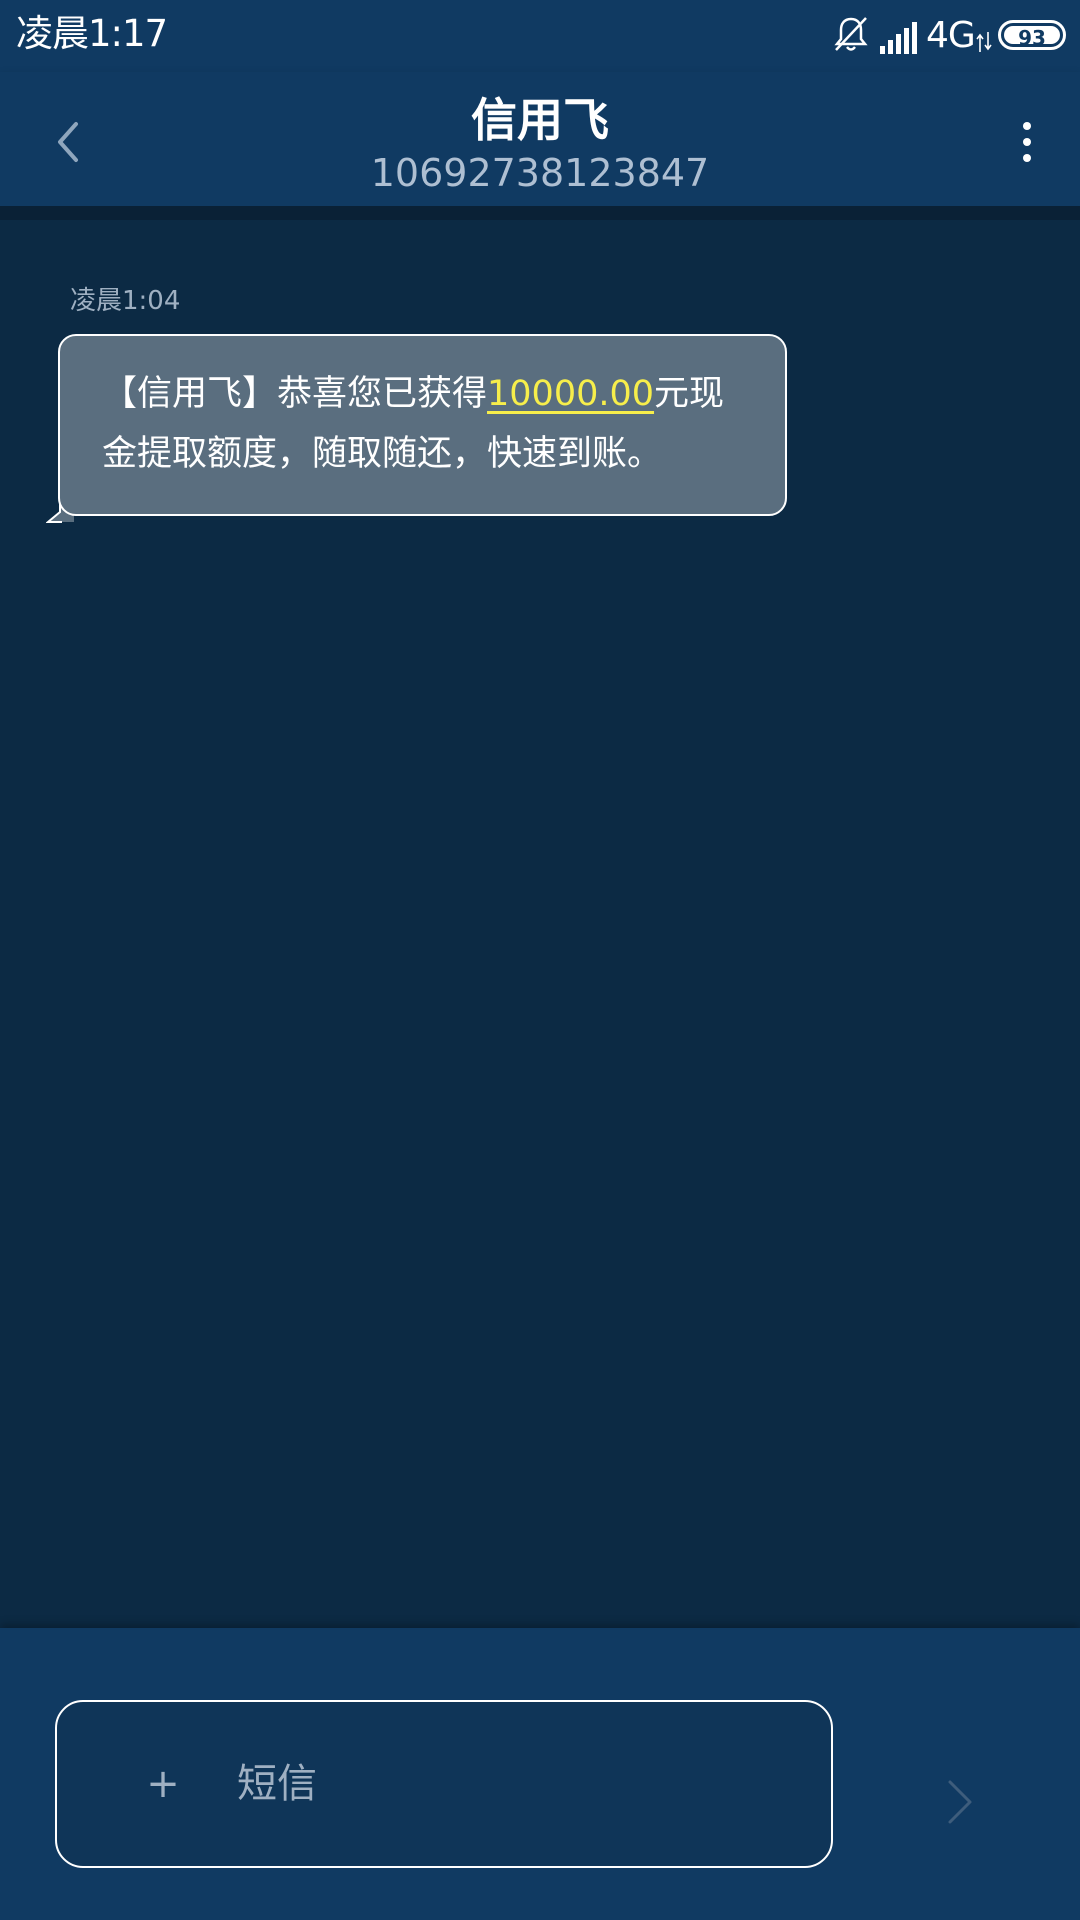  What do you see at coordinates (295, 394) in the screenshot?
I see `message-text-start: 【信用飞】恭喜您已获得` at bounding box center [295, 394].